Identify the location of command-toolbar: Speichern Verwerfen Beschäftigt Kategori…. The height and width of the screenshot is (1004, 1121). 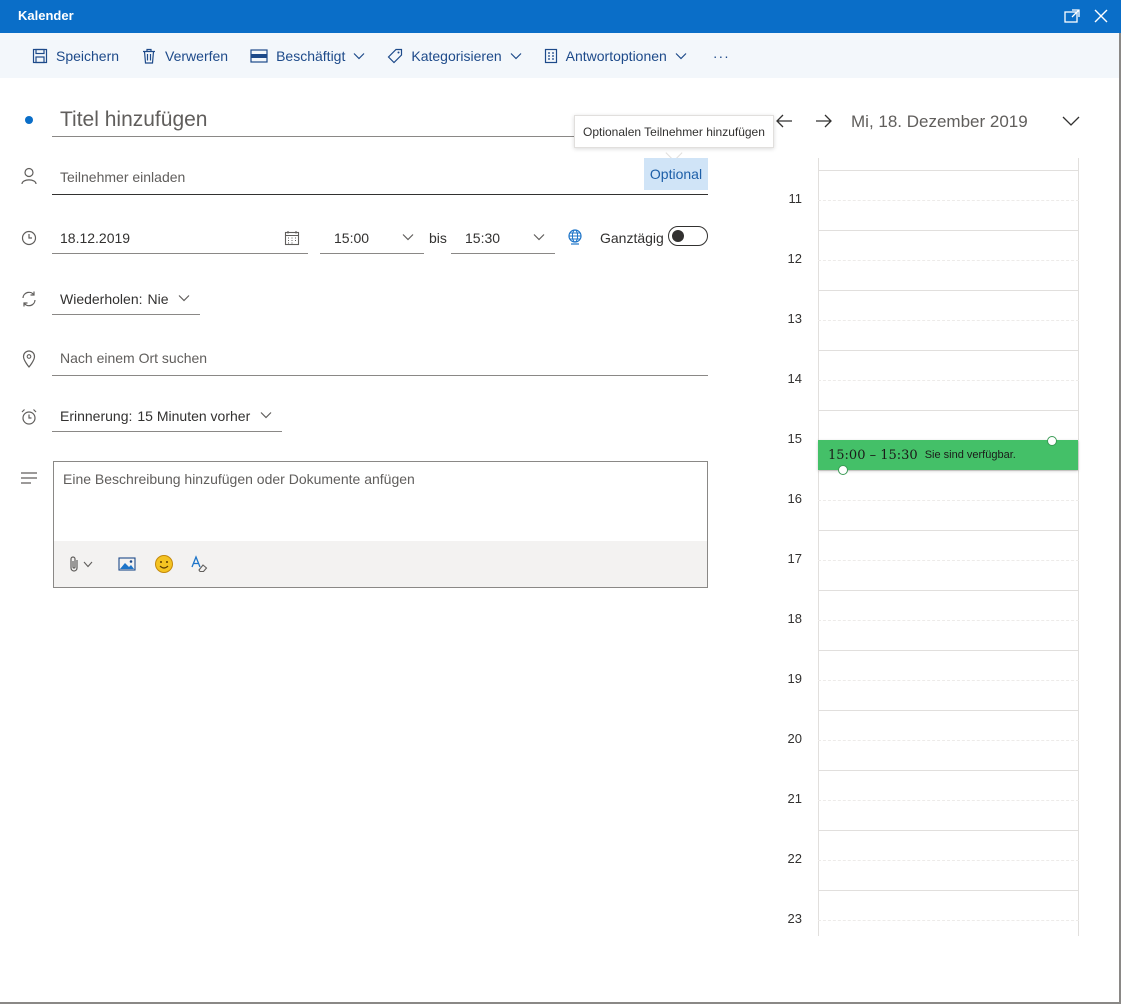
(559, 55).